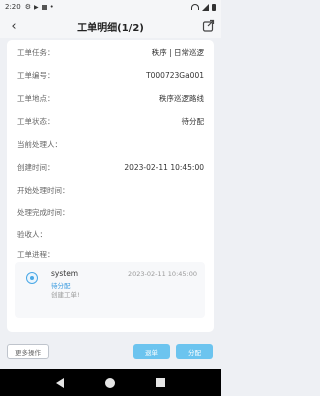 The height and width of the screenshot is (396, 320). What do you see at coordinates (32, 234) in the screenshot?
I see `detail-label: 验收人：` at bounding box center [32, 234].